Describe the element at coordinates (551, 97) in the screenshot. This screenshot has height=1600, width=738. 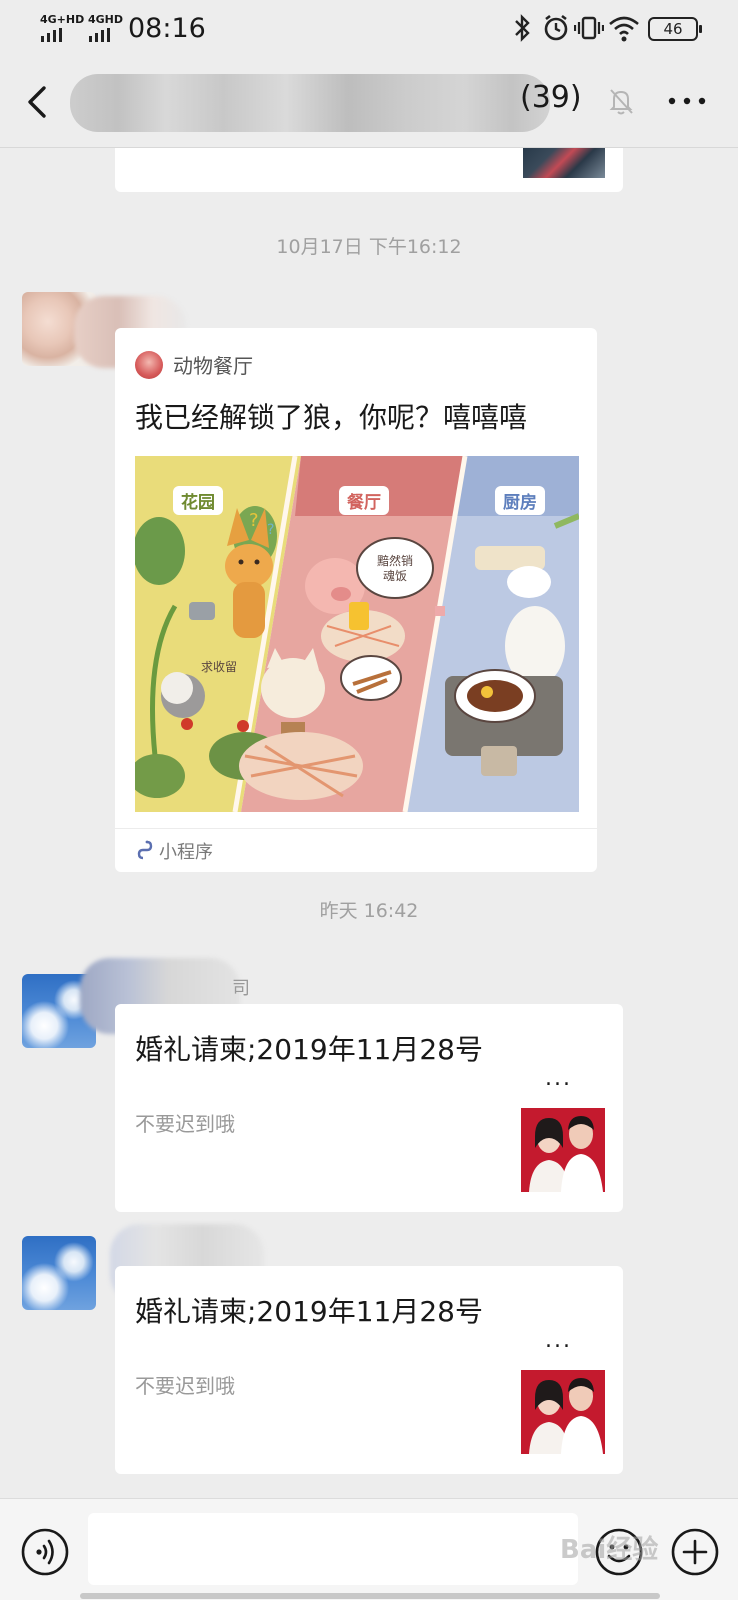
I see `member-count: (39)` at that location.